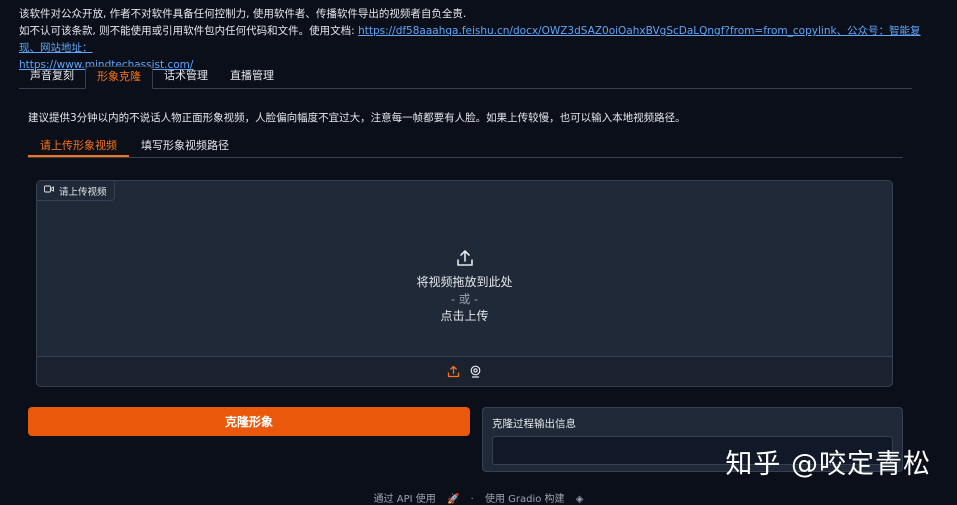  I want to click on click-upload-text: 点击上传, so click(464, 315).